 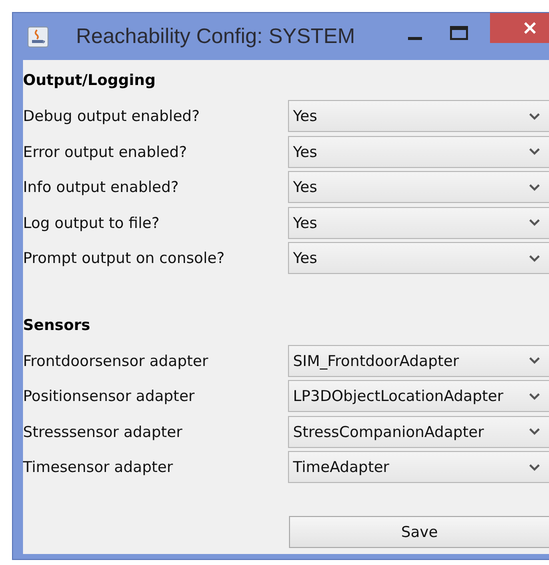 I want to click on dropdown: SIM_FrontdoorAdapter, so click(x=418, y=360).